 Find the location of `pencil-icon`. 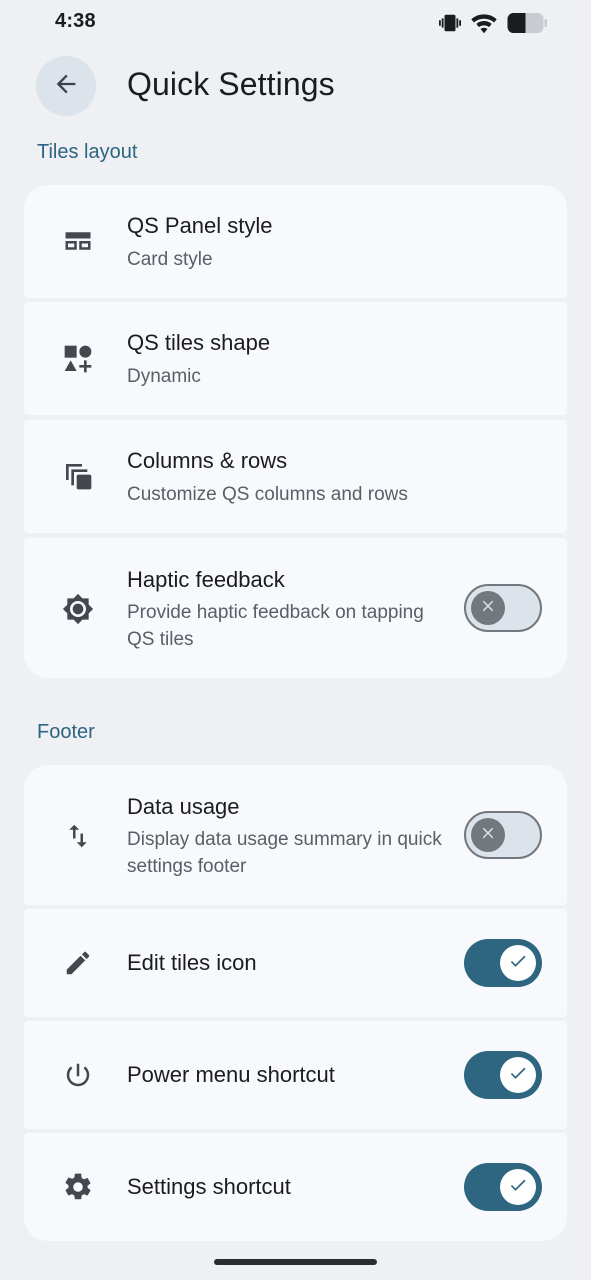

pencil-icon is located at coordinates (78, 963).